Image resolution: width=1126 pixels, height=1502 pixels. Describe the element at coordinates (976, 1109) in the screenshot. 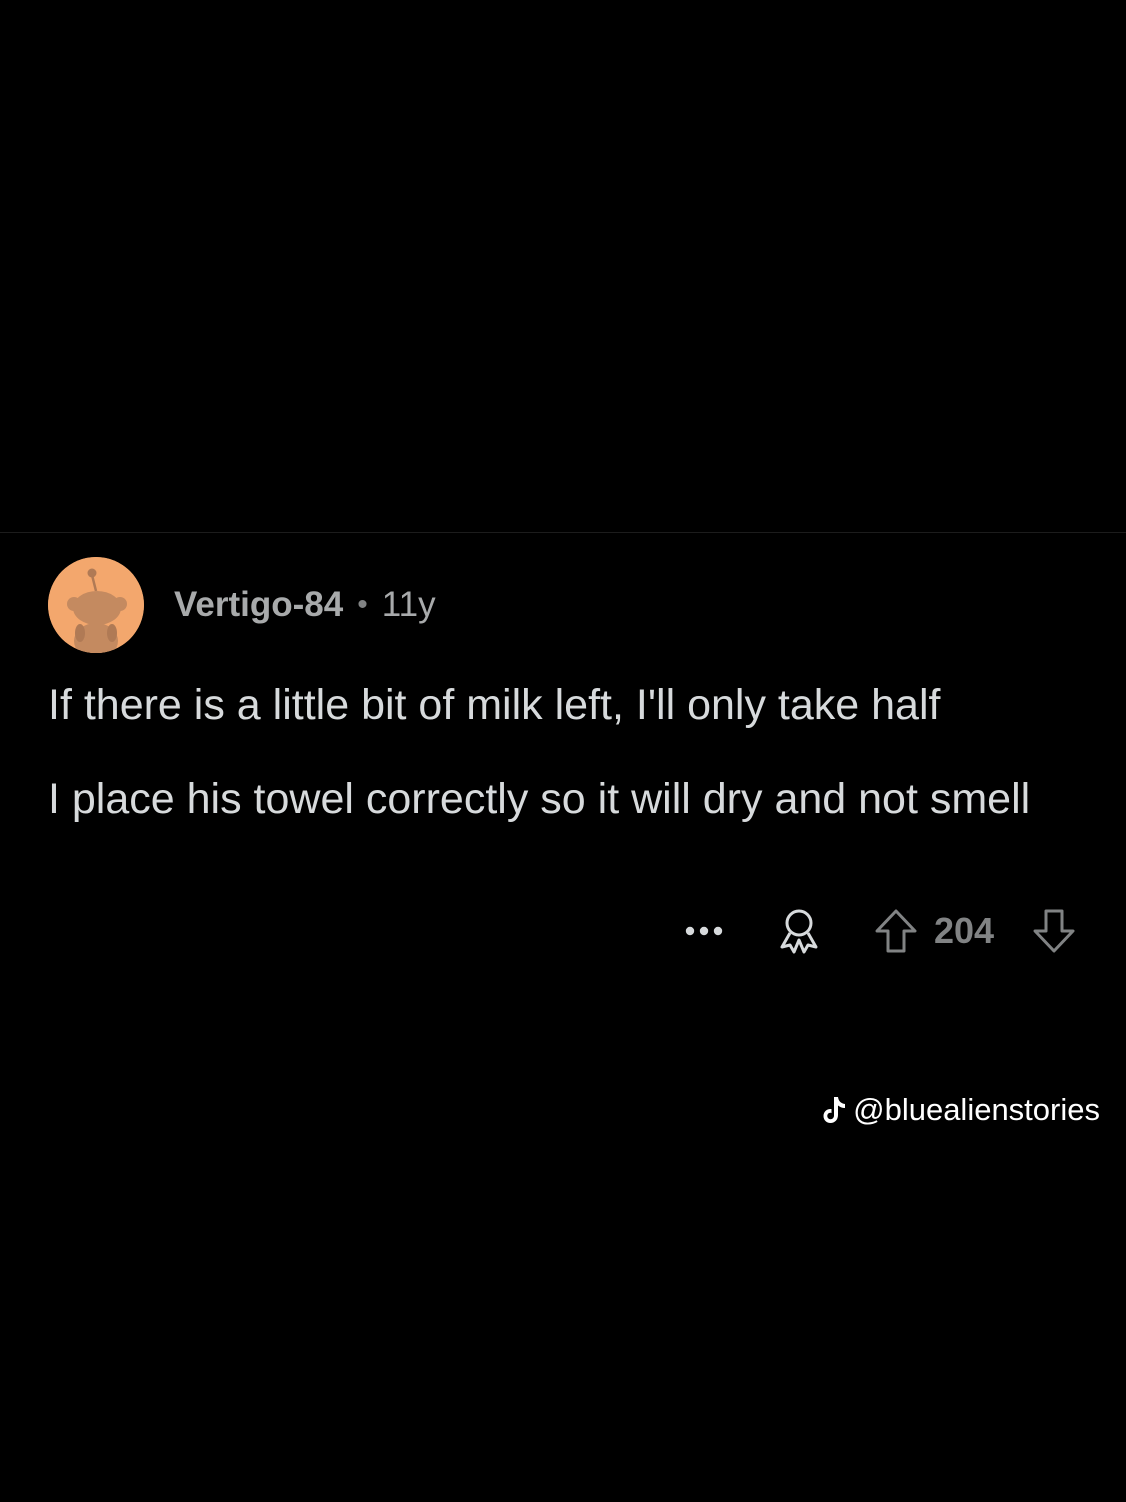

I see `watermark-handle: @bluealienstories` at that location.